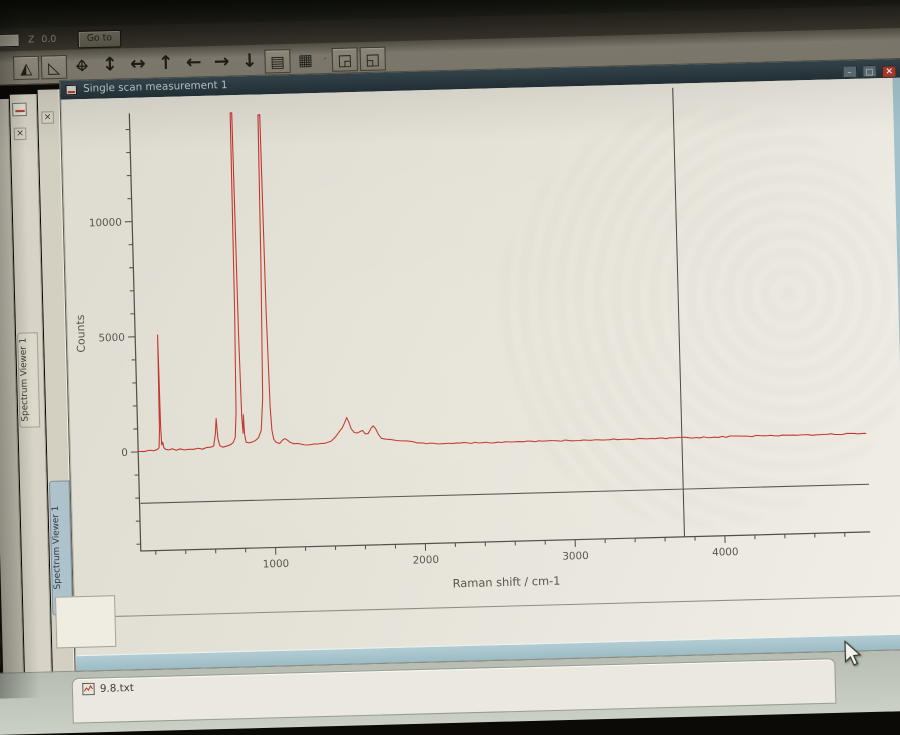 The width and height of the screenshot is (900, 735). What do you see at coordinates (82, 66) in the screenshot?
I see `move-xy-icon: ↔↕` at bounding box center [82, 66].